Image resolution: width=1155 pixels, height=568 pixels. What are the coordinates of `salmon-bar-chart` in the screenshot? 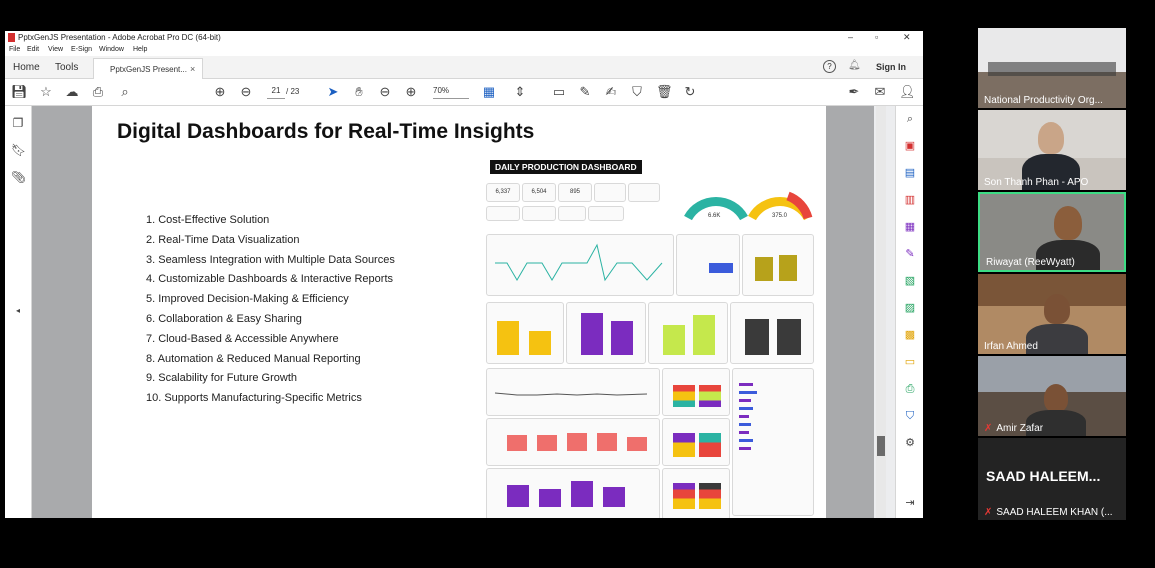 It's located at (573, 442).